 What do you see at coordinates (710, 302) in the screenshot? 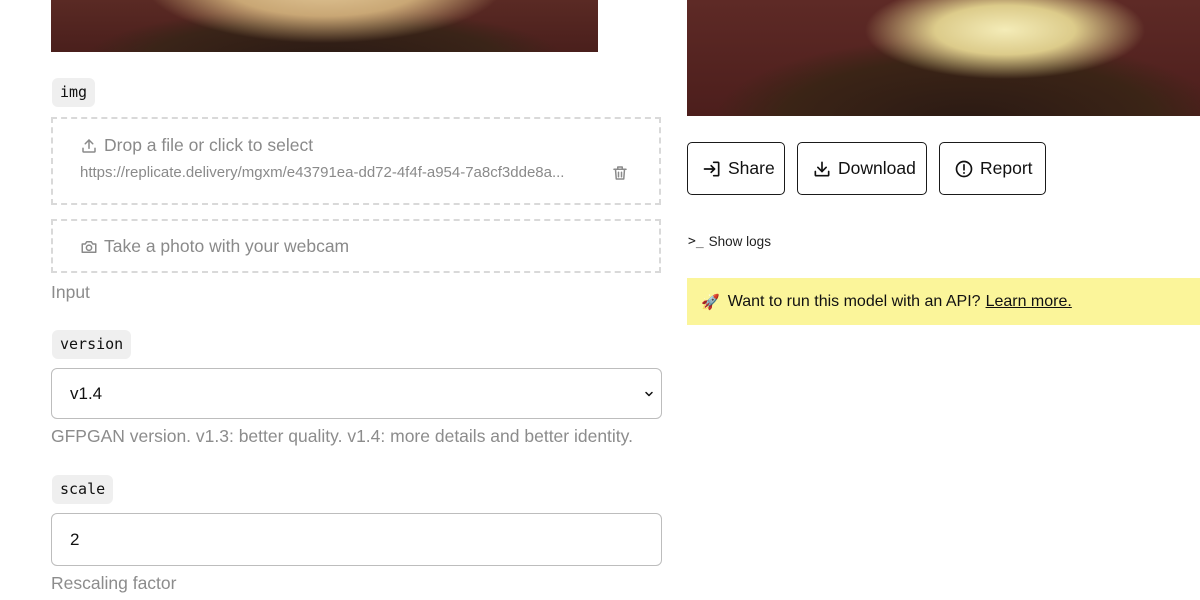
I see `rocket-icon: 🚀` at bounding box center [710, 302].